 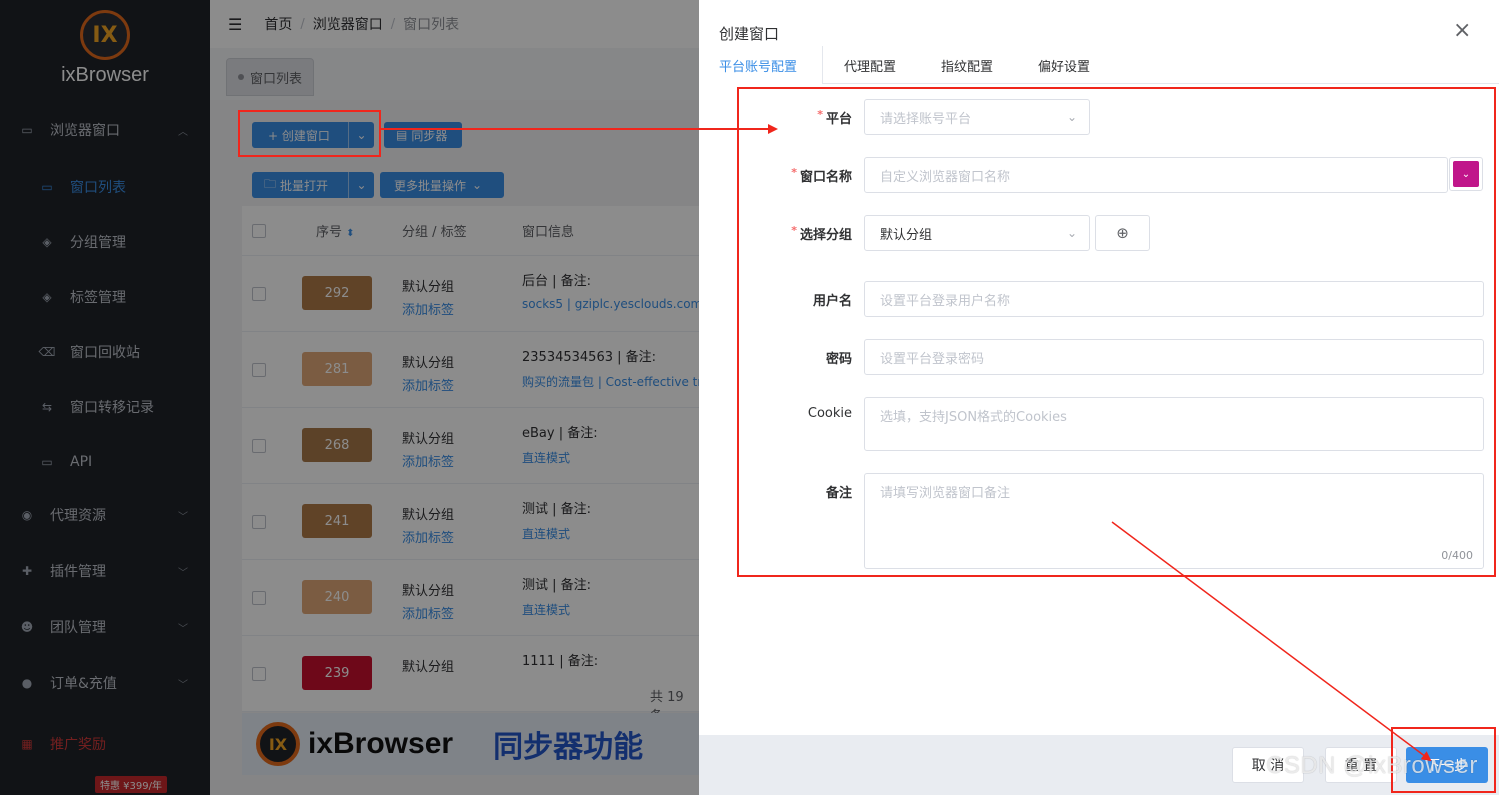 What do you see at coordinates (967, 65) in the screenshot?
I see `tab-fingerprint-config: 指纹配置` at bounding box center [967, 65].